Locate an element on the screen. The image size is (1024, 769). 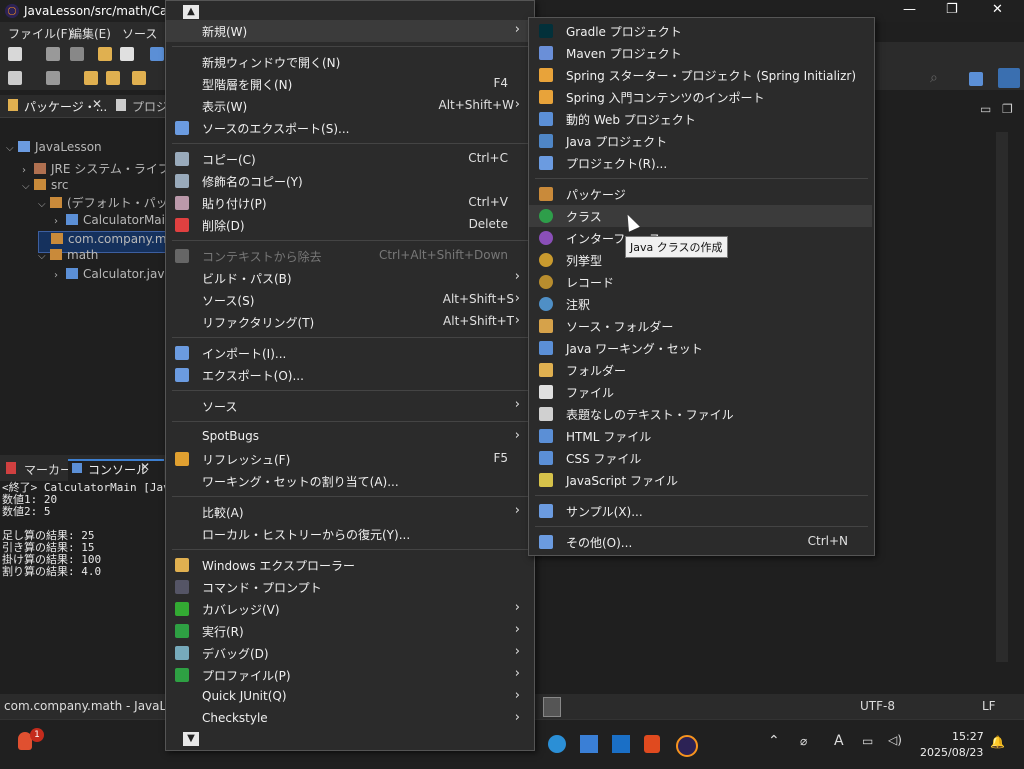
brave-icon is located at coordinates (652, 744).